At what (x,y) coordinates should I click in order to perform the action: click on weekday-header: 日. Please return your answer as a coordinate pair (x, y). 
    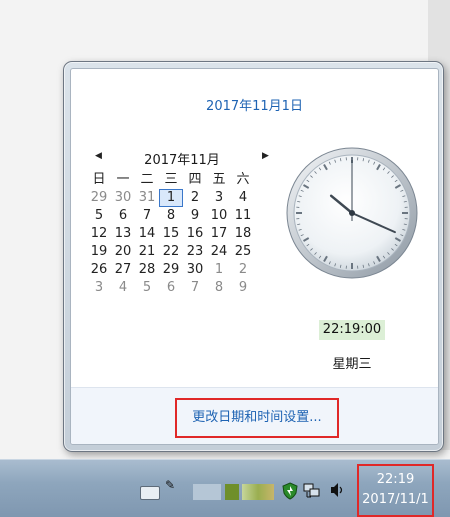
    Looking at the image, I should click on (99, 180).